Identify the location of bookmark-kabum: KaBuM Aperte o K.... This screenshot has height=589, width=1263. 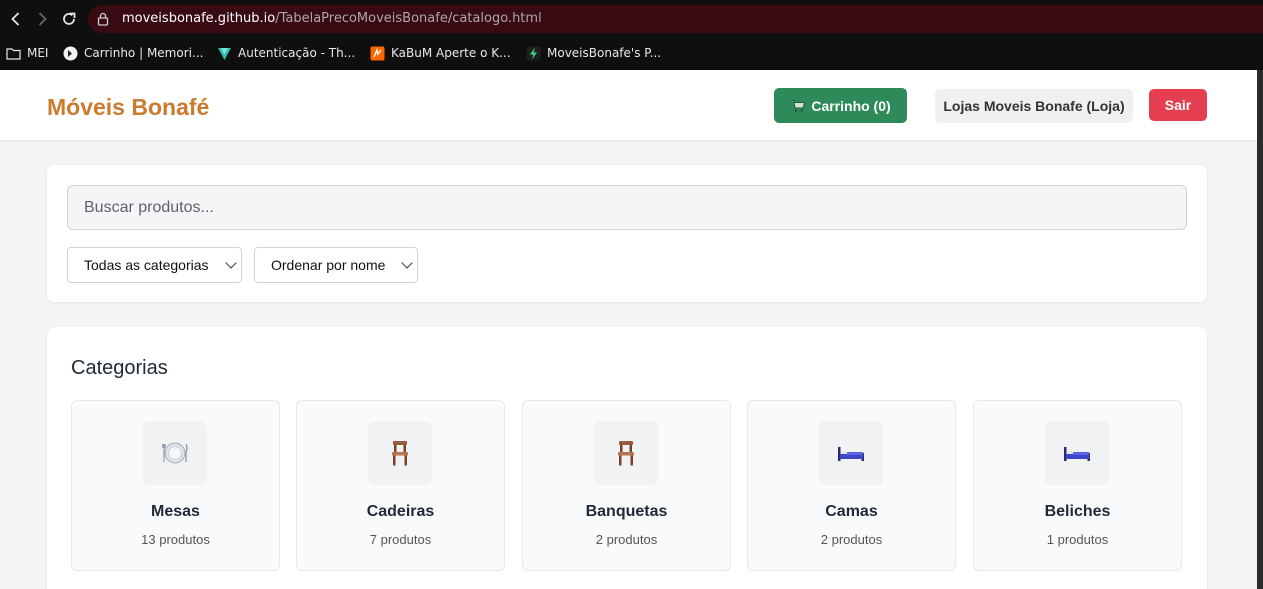
(440, 53).